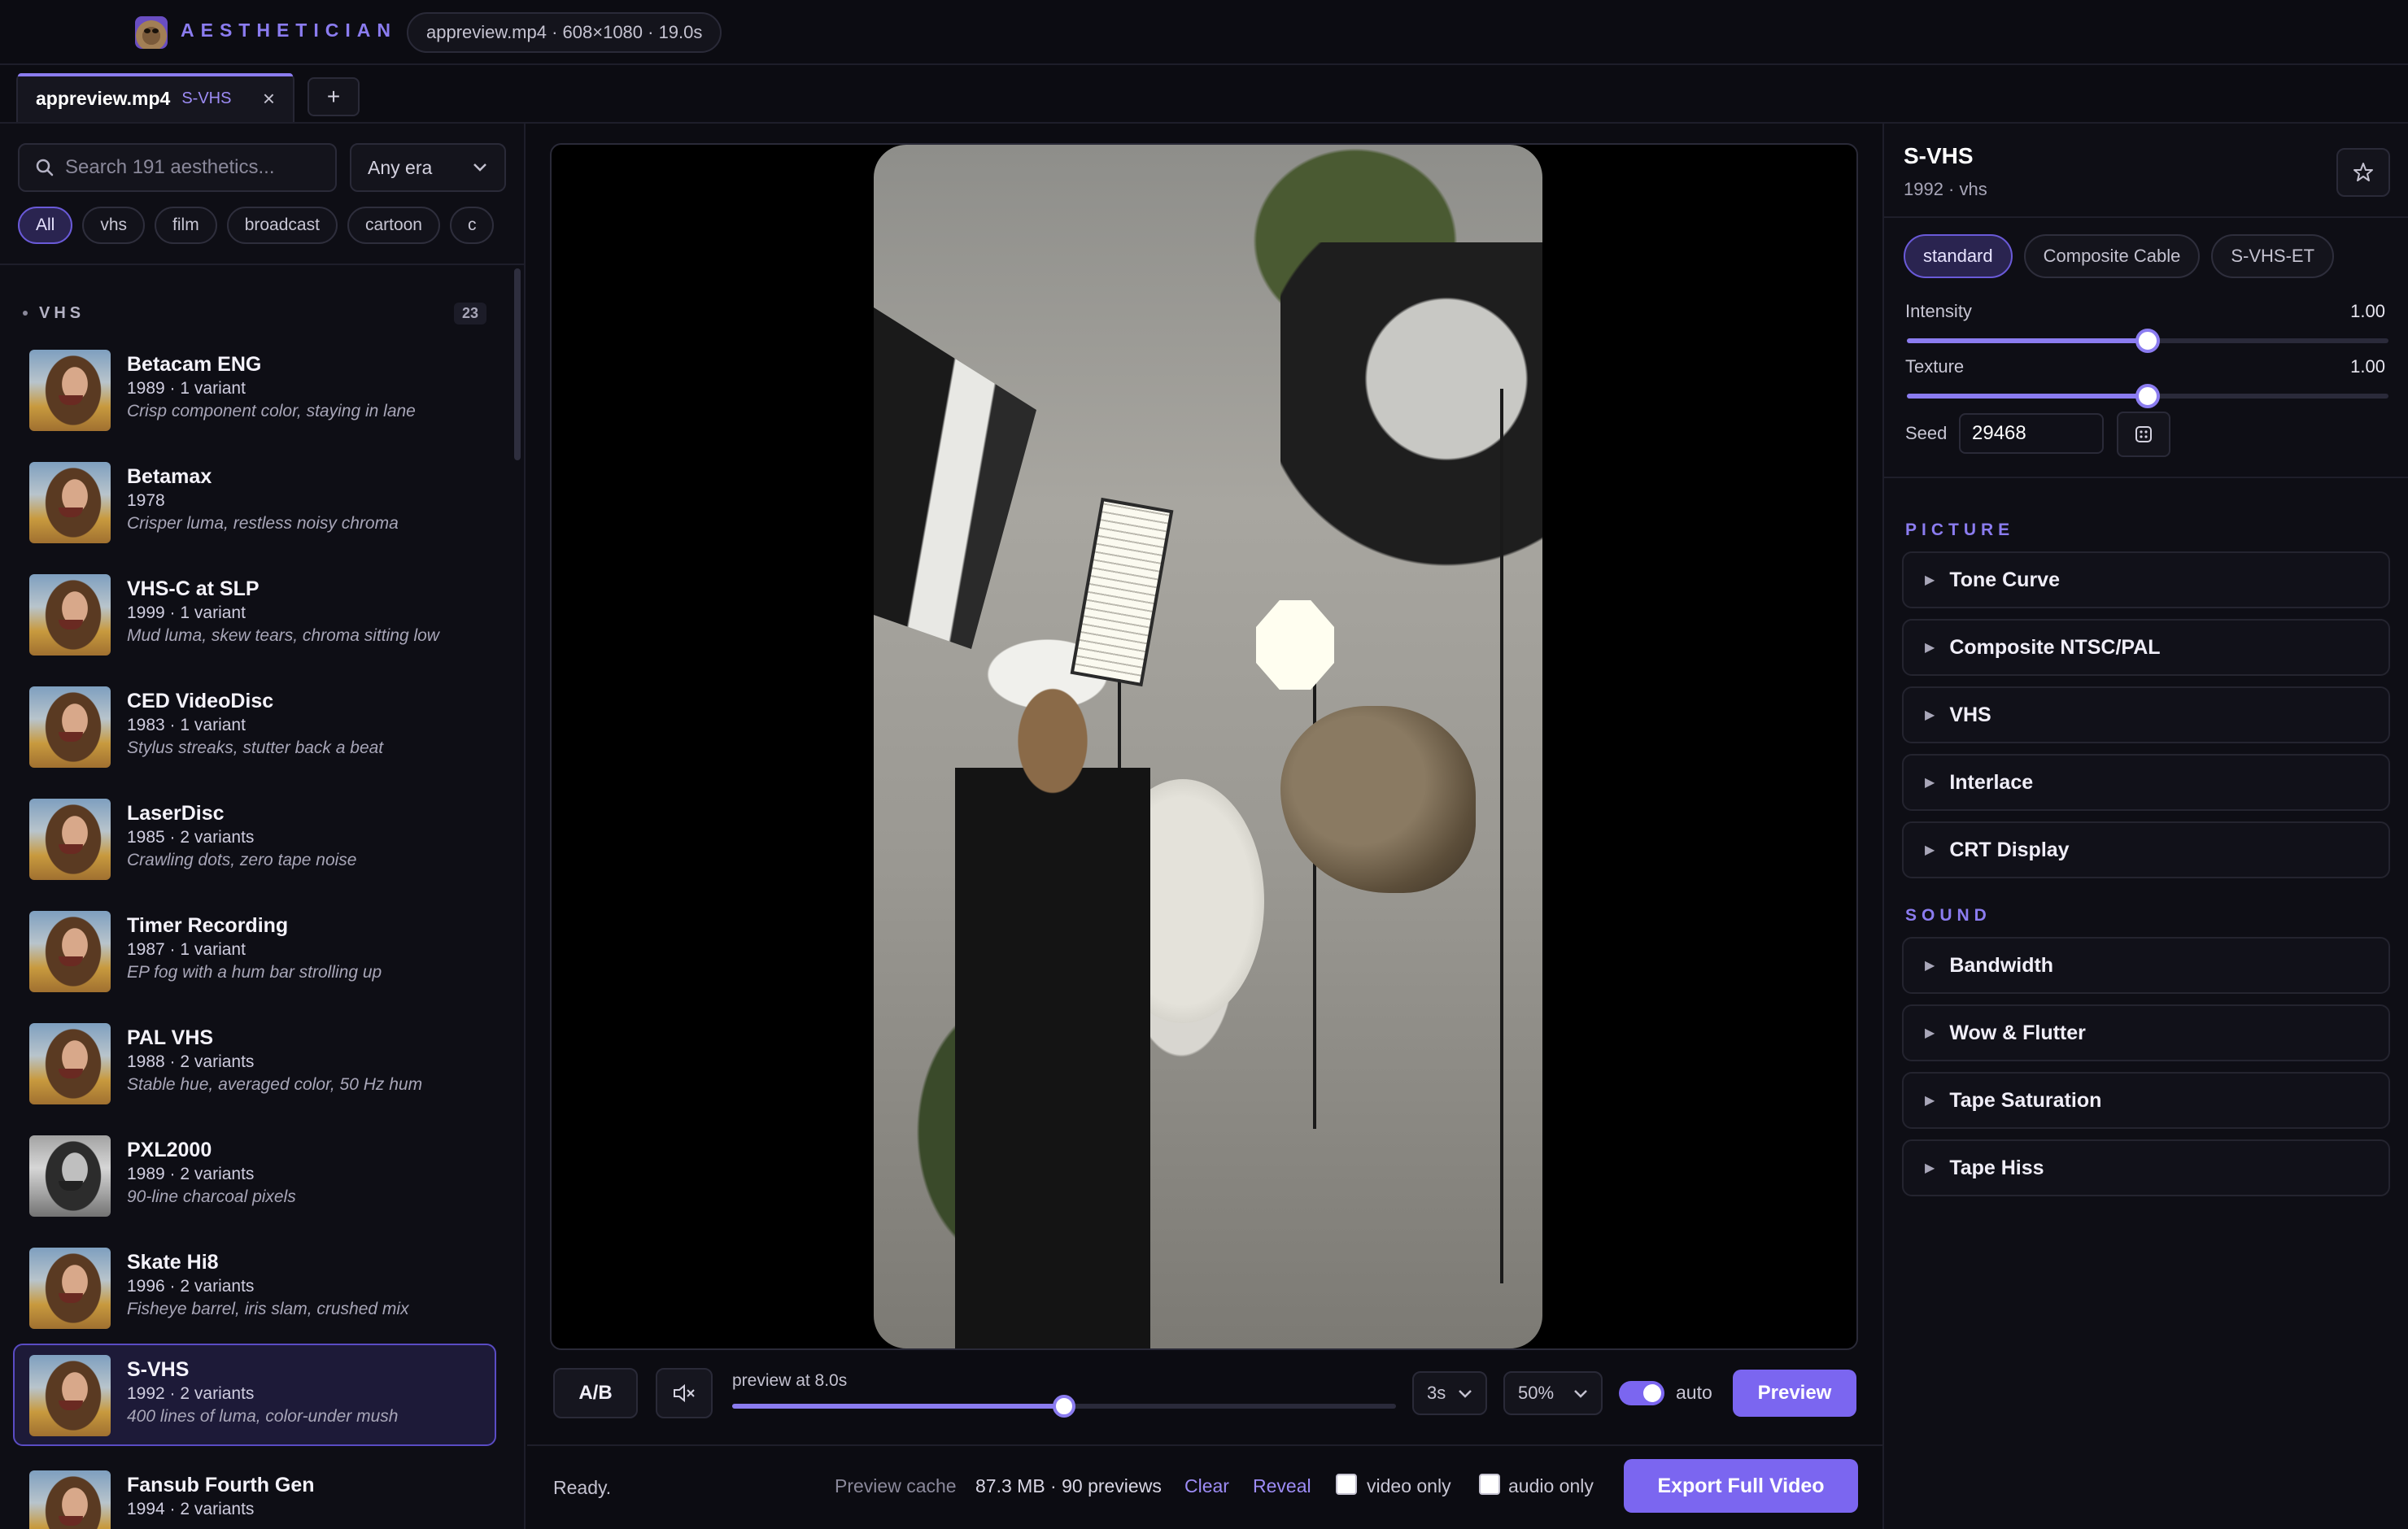 The height and width of the screenshot is (1529, 2408). What do you see at coordinates (2028, 396) in the screenshot?
I see `texture-slider-fill` at bounding box center [2028, 396].